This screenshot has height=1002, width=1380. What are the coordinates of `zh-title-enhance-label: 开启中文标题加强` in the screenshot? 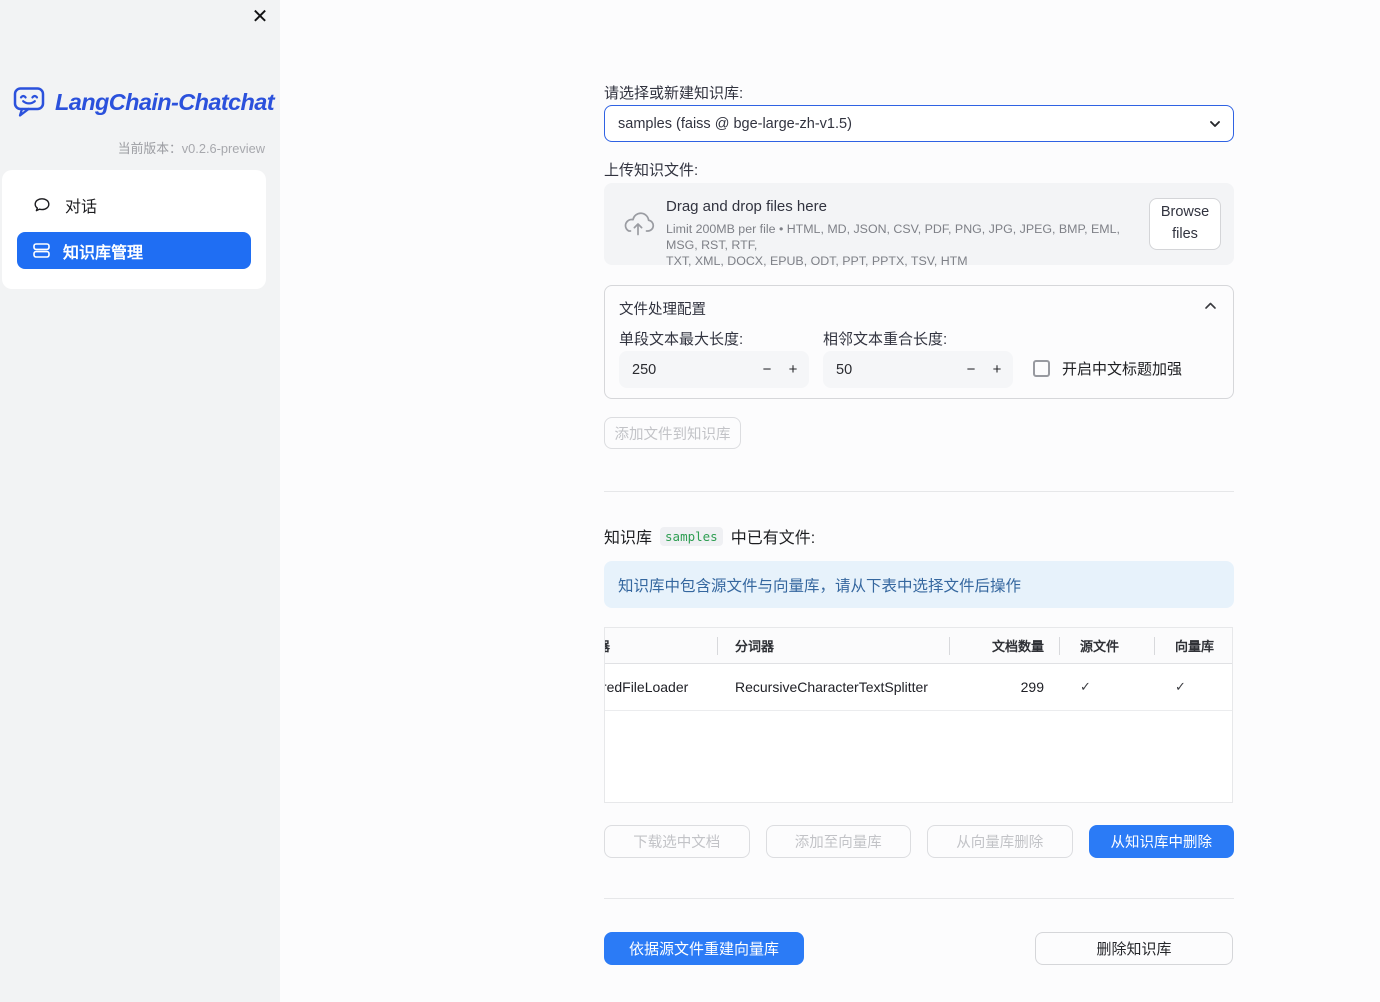 It's located at (1122, 369).